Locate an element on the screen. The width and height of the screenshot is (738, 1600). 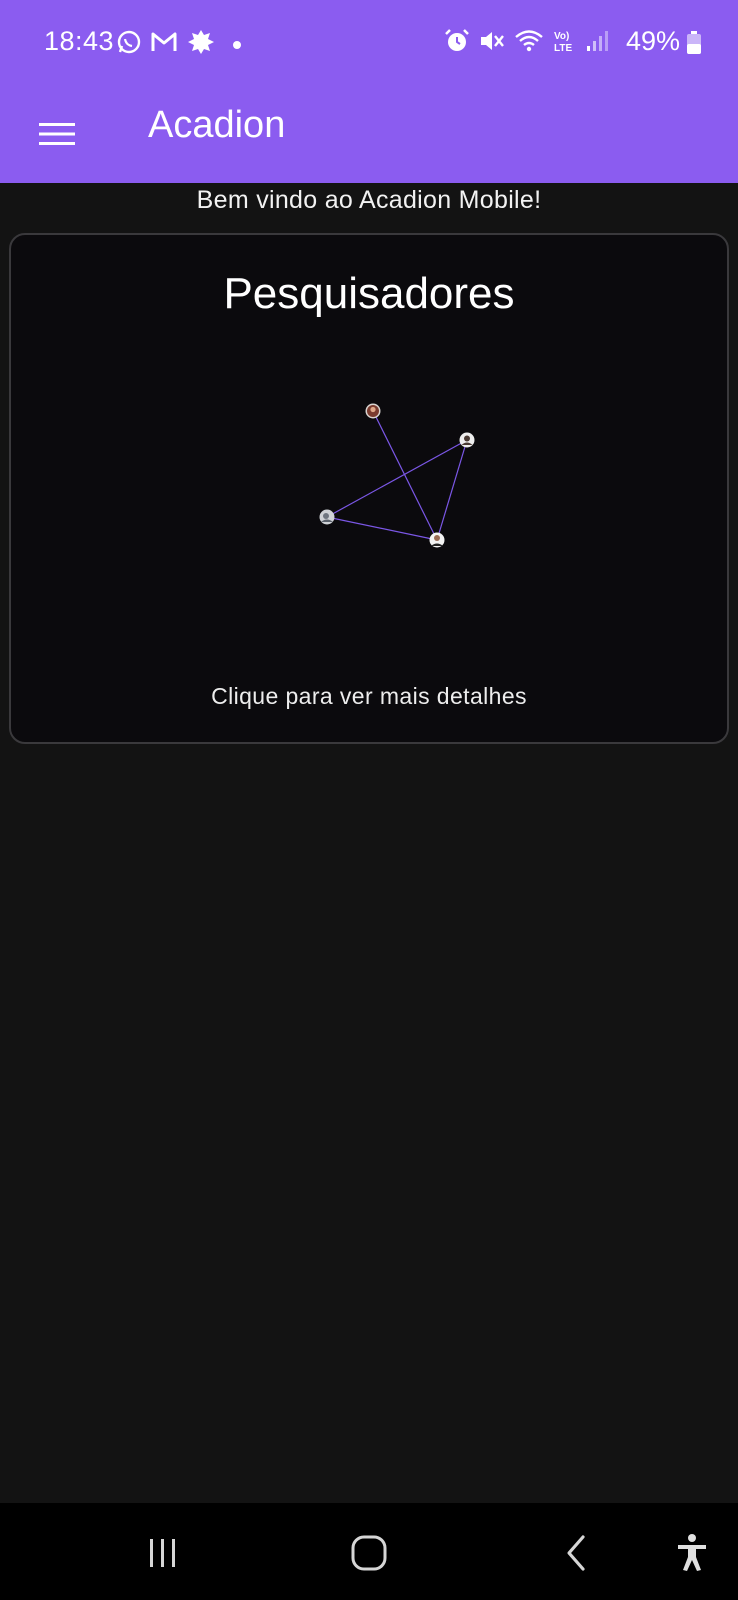
system-navigation-bar is located at coordinates (369, 1551).